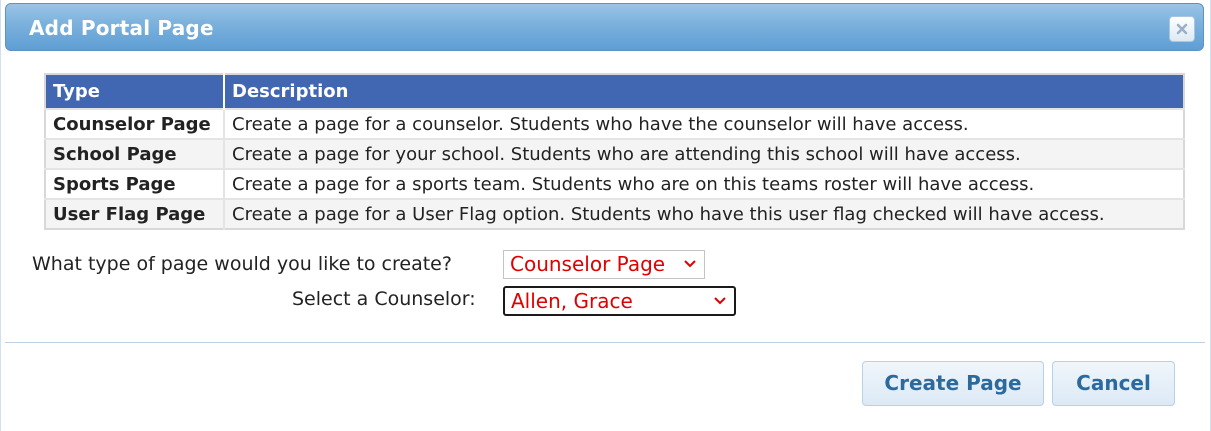 Image resolution: width=1211 pixels, height=431 pixels. Describe the element at coordinates (953, 383) in the screenshot. I see `create-page-button: Create Page` at that location.